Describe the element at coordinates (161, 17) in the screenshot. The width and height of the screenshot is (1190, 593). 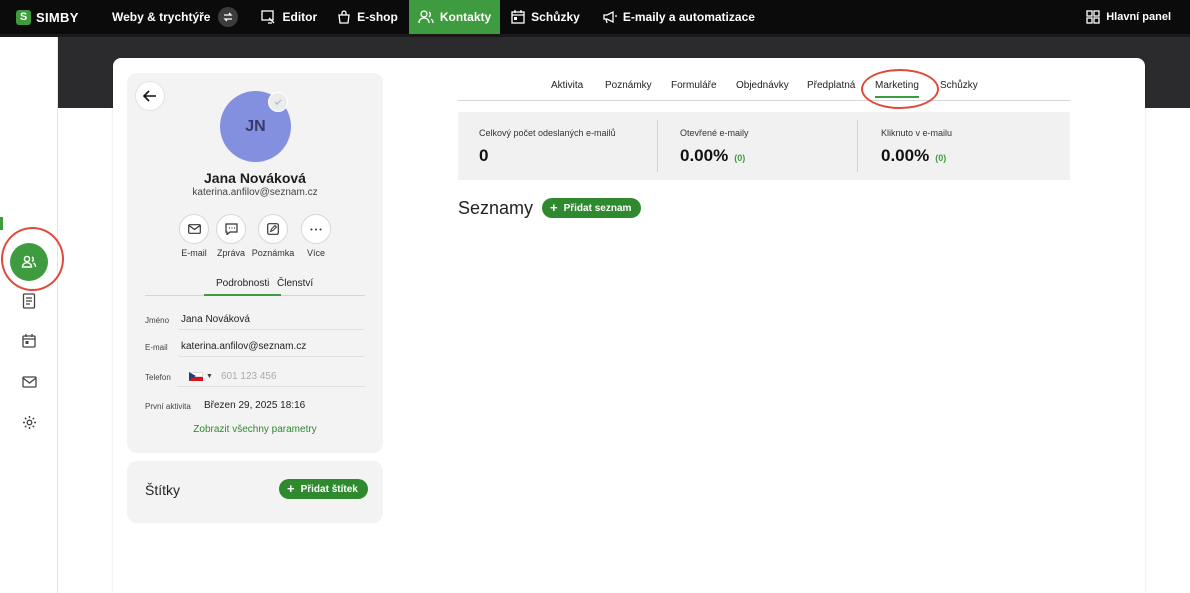
I see `nav-label: Weby & trychtýře` at that location.